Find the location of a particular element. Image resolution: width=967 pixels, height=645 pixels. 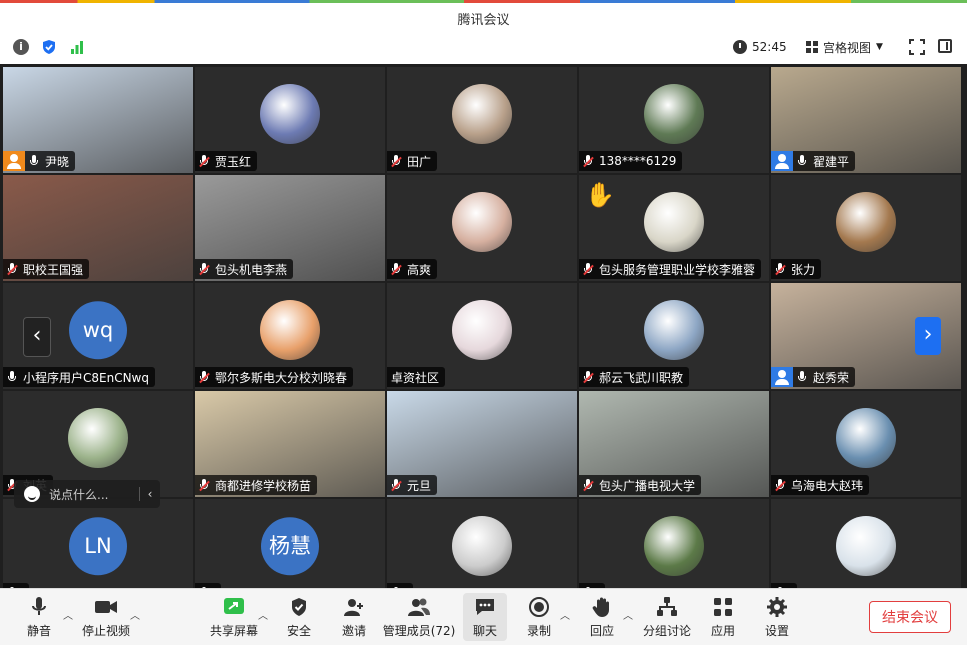

gear-icon is located at coordinates (777, 607).